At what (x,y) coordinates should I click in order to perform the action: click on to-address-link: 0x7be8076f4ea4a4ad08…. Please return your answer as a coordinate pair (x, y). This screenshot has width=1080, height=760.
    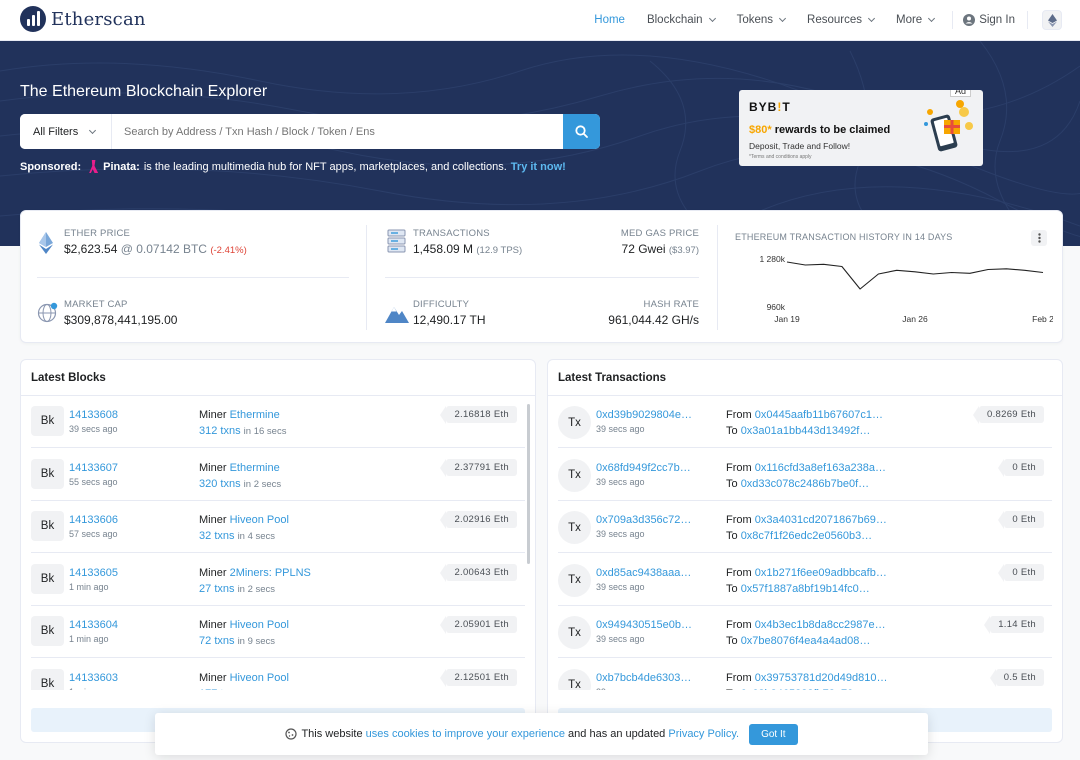
    Looking at the image, I should click on (806, 641).